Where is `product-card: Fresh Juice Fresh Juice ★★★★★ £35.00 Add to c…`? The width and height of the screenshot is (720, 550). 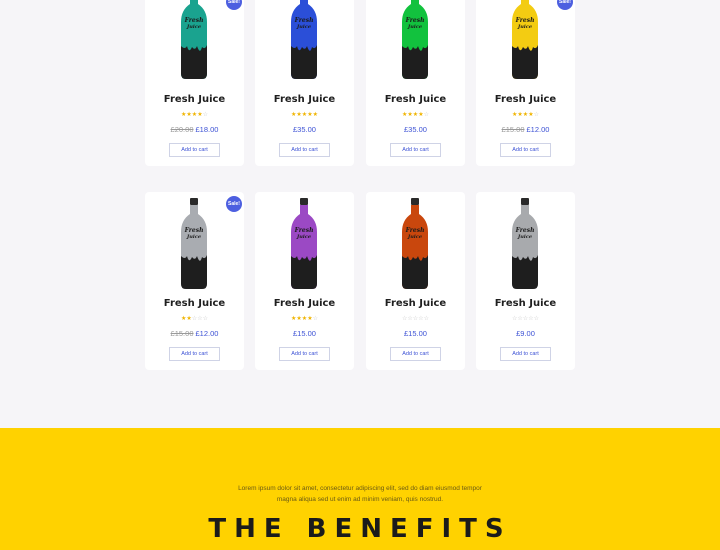 product-card: Fresh Juice Fresh Juice ★★★★★ £35.00 Add to c… is located at coordinates (304, 83).